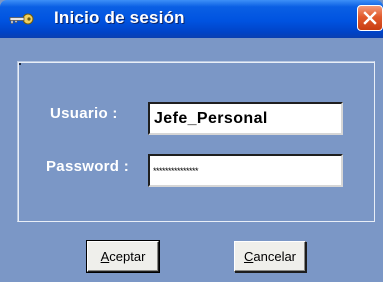  Describe the element at coordinates (84, 113) in the screenshot. I see `username-label: Usuario :` at that location.